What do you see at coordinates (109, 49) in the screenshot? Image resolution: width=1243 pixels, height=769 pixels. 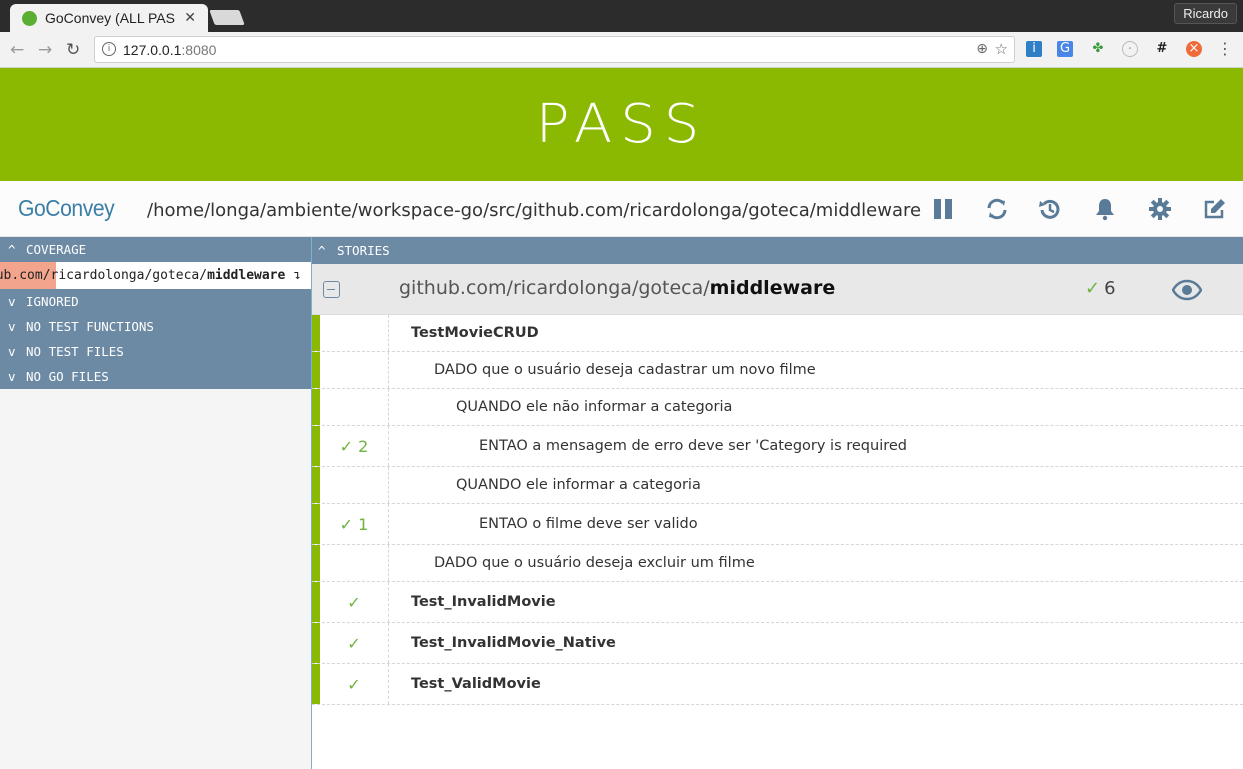 I see `site-info-icon: i` at bounding box center [109, 49].